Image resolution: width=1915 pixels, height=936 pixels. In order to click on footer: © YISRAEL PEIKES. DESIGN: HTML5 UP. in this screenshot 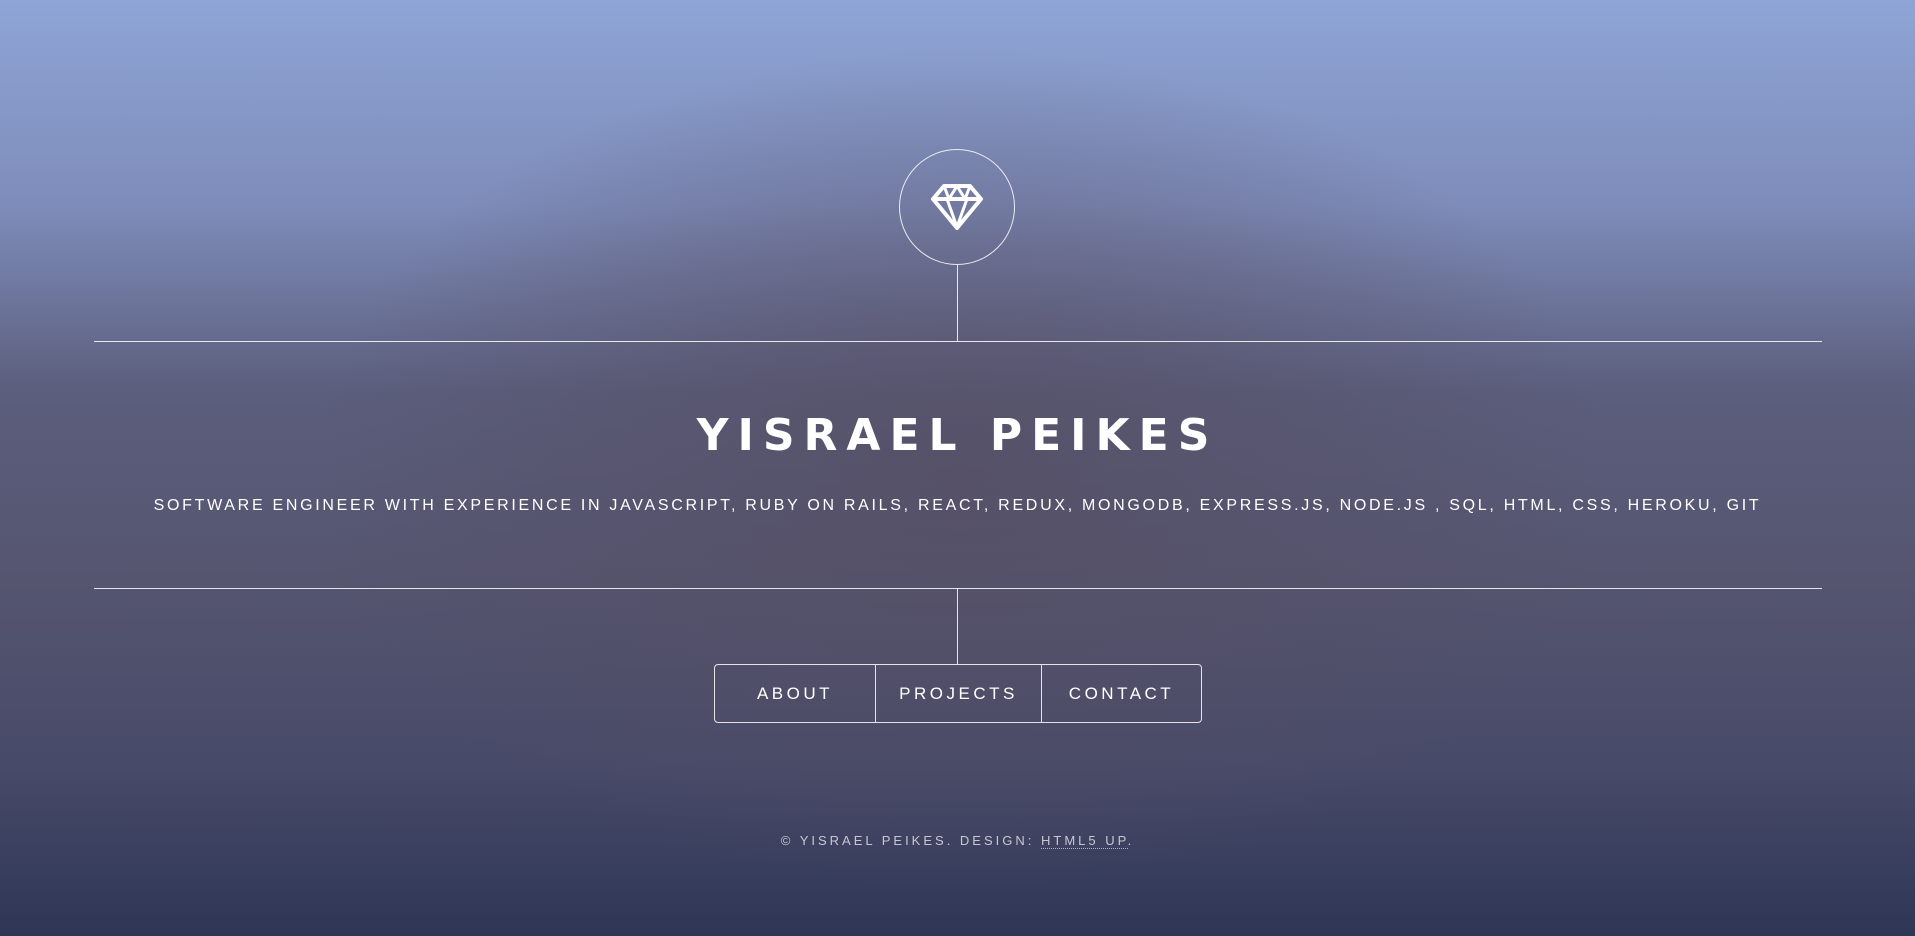, I will do `click(957, 841)`.